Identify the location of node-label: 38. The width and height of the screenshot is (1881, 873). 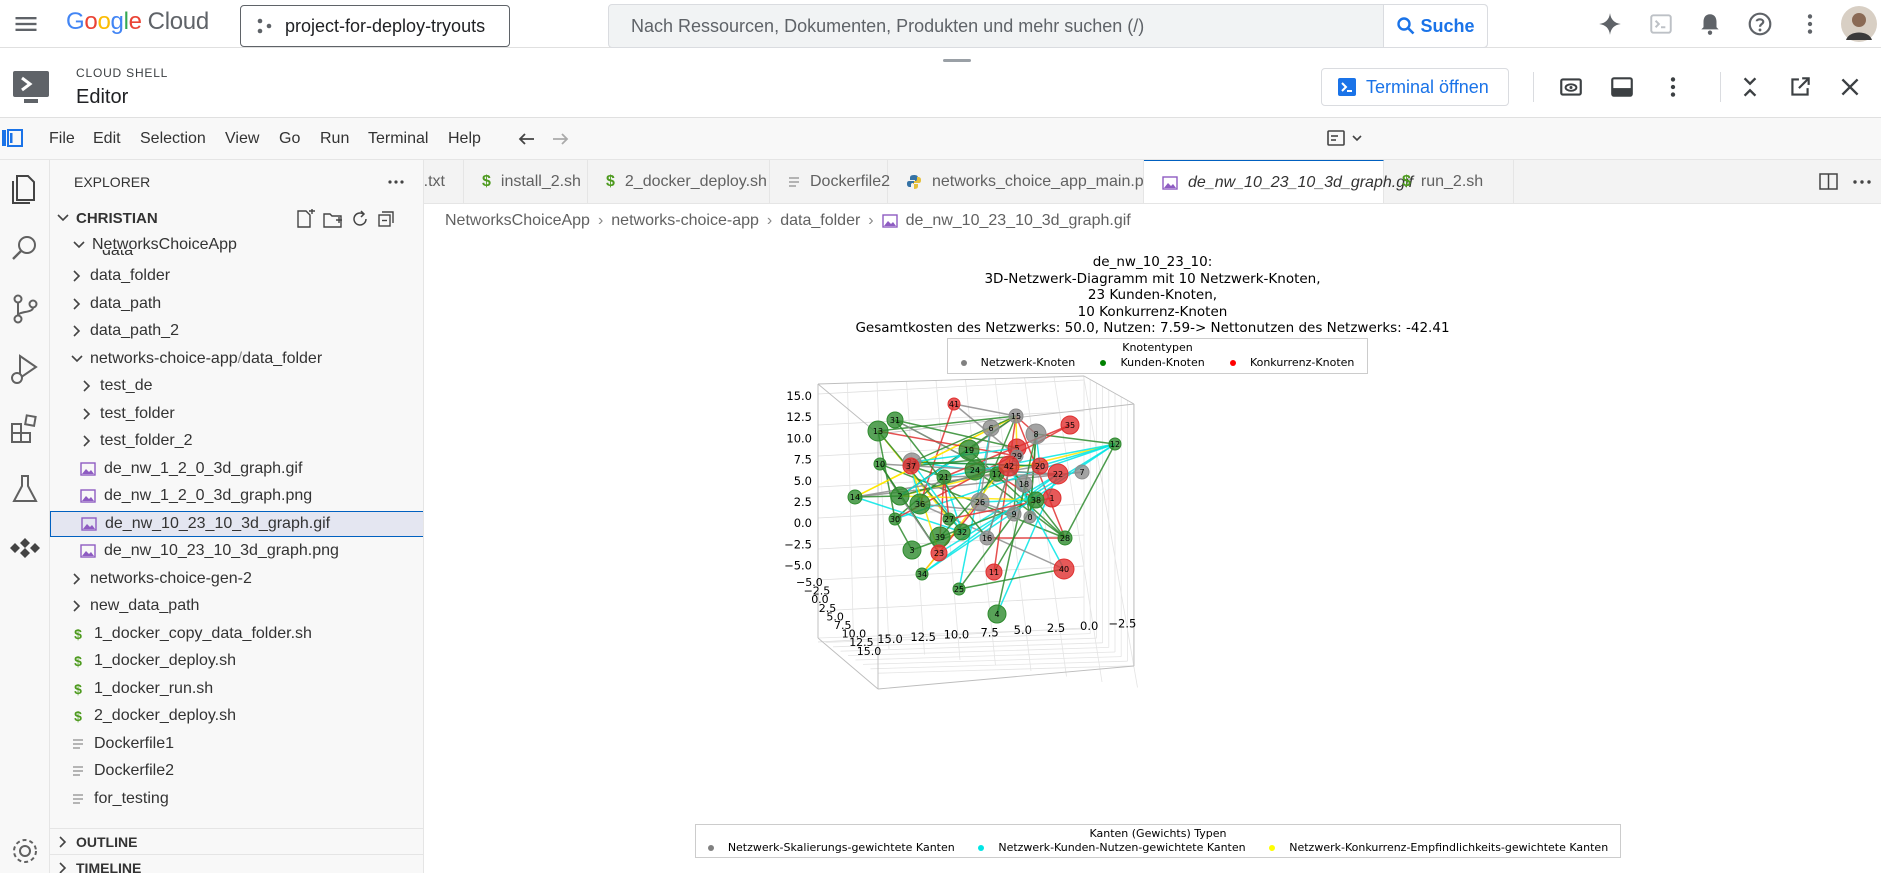
(1036, 500).